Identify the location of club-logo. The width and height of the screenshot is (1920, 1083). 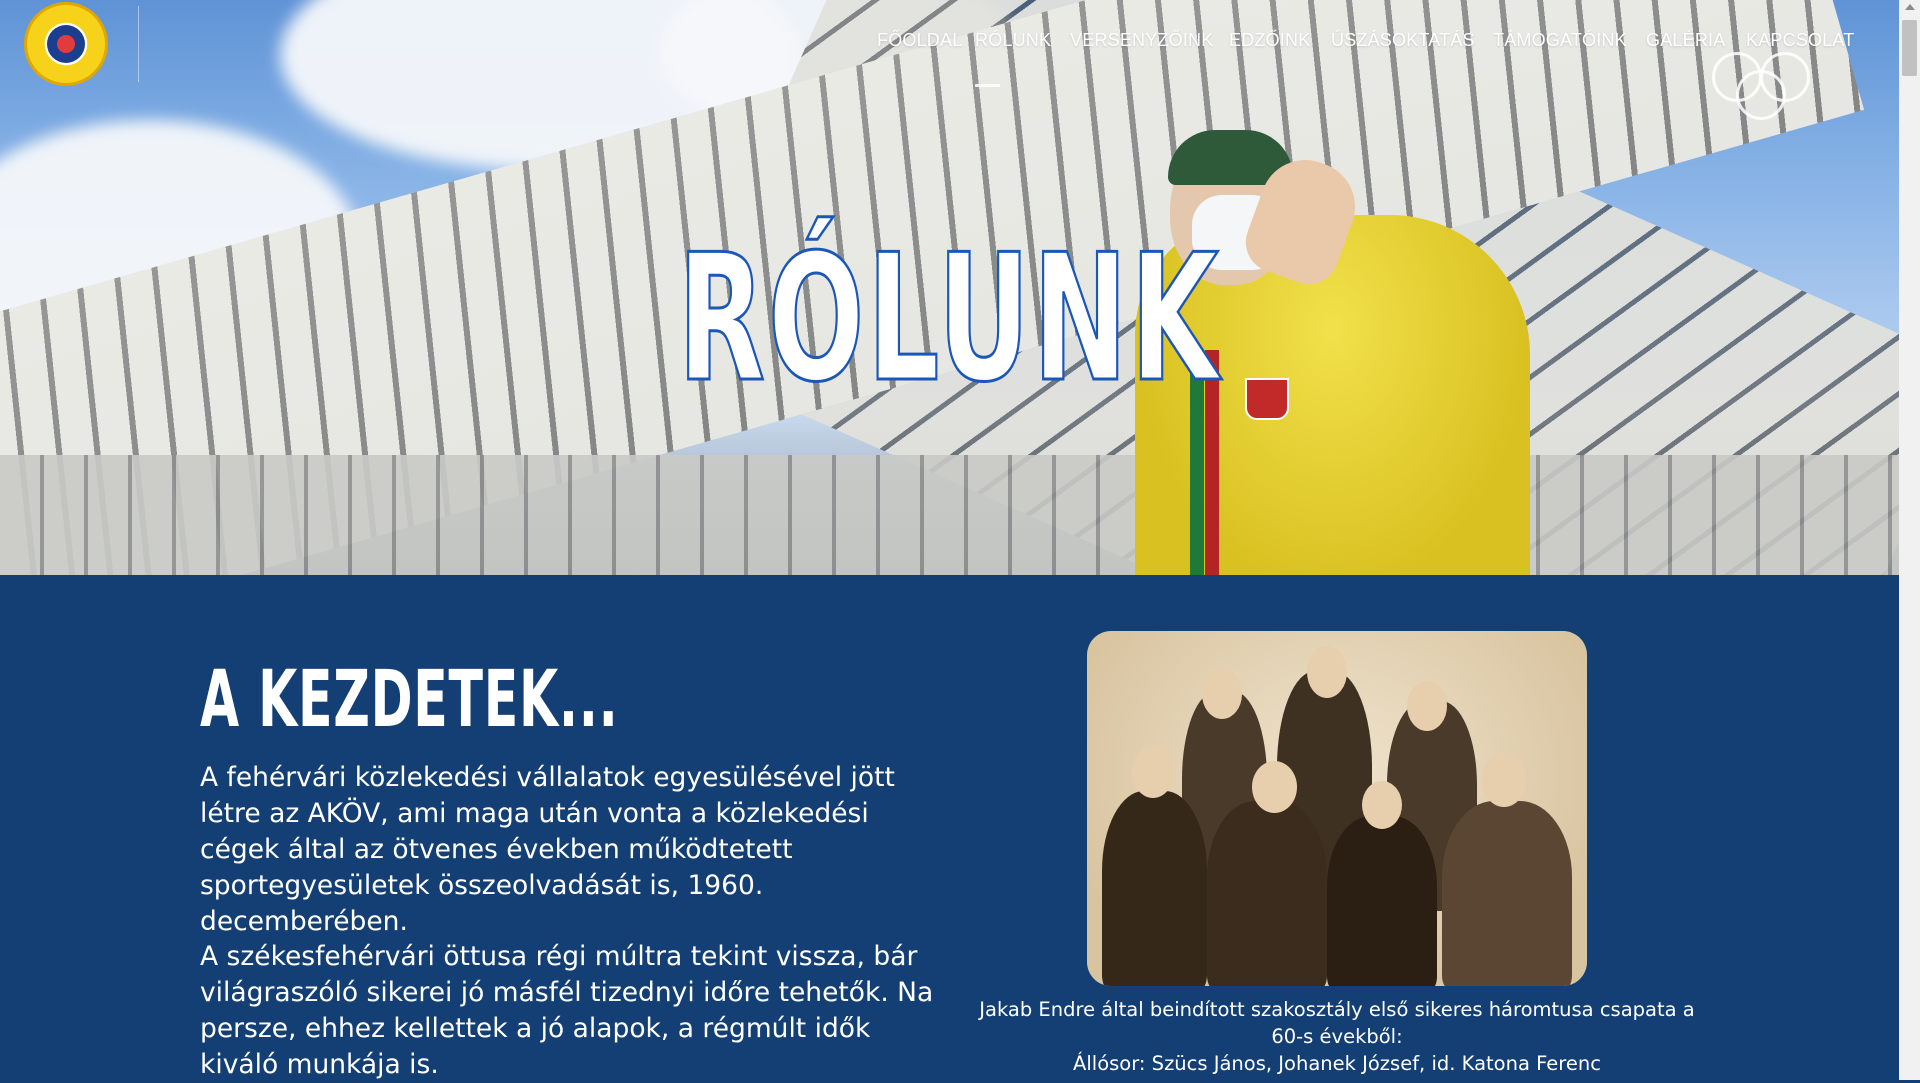
(66, 44).